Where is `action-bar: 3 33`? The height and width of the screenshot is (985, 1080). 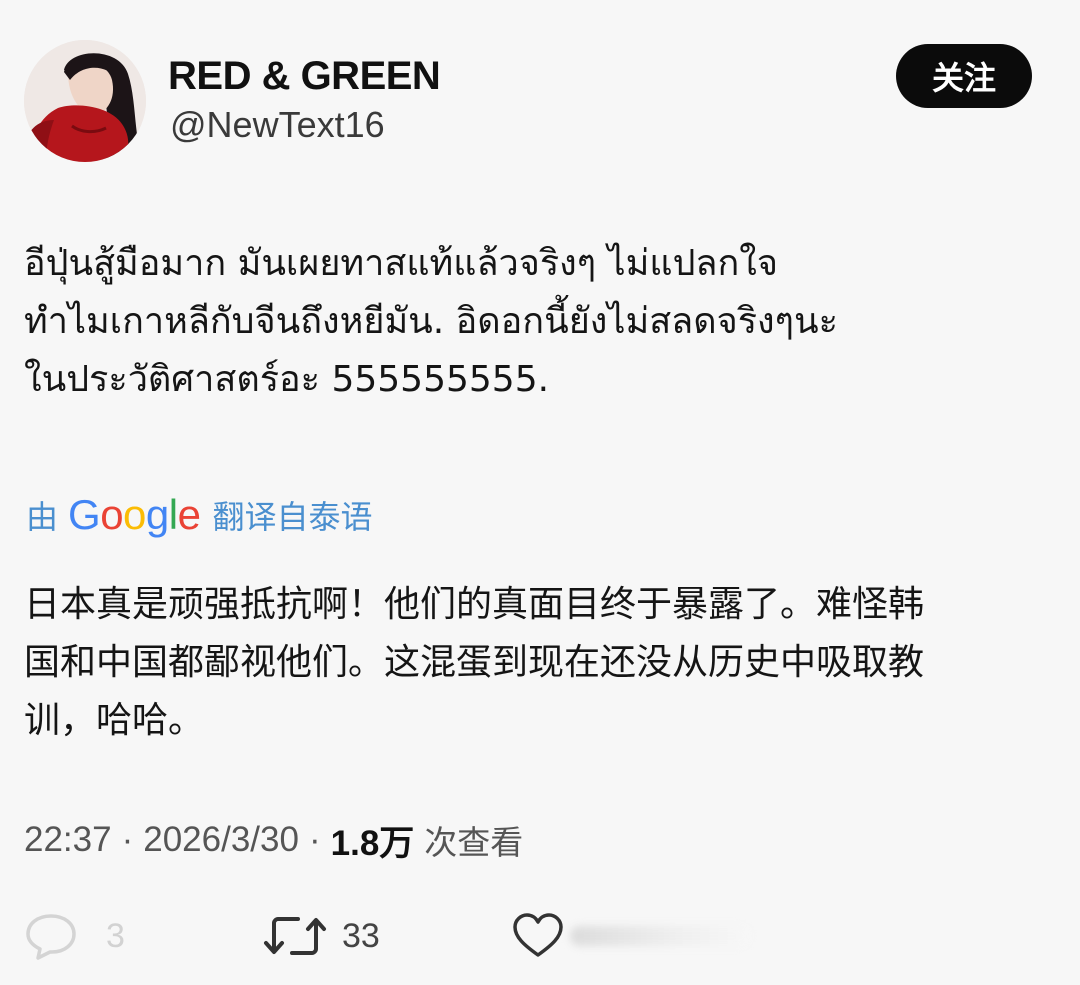 action-bar: 3 33 is located at coordinates (540, 936).